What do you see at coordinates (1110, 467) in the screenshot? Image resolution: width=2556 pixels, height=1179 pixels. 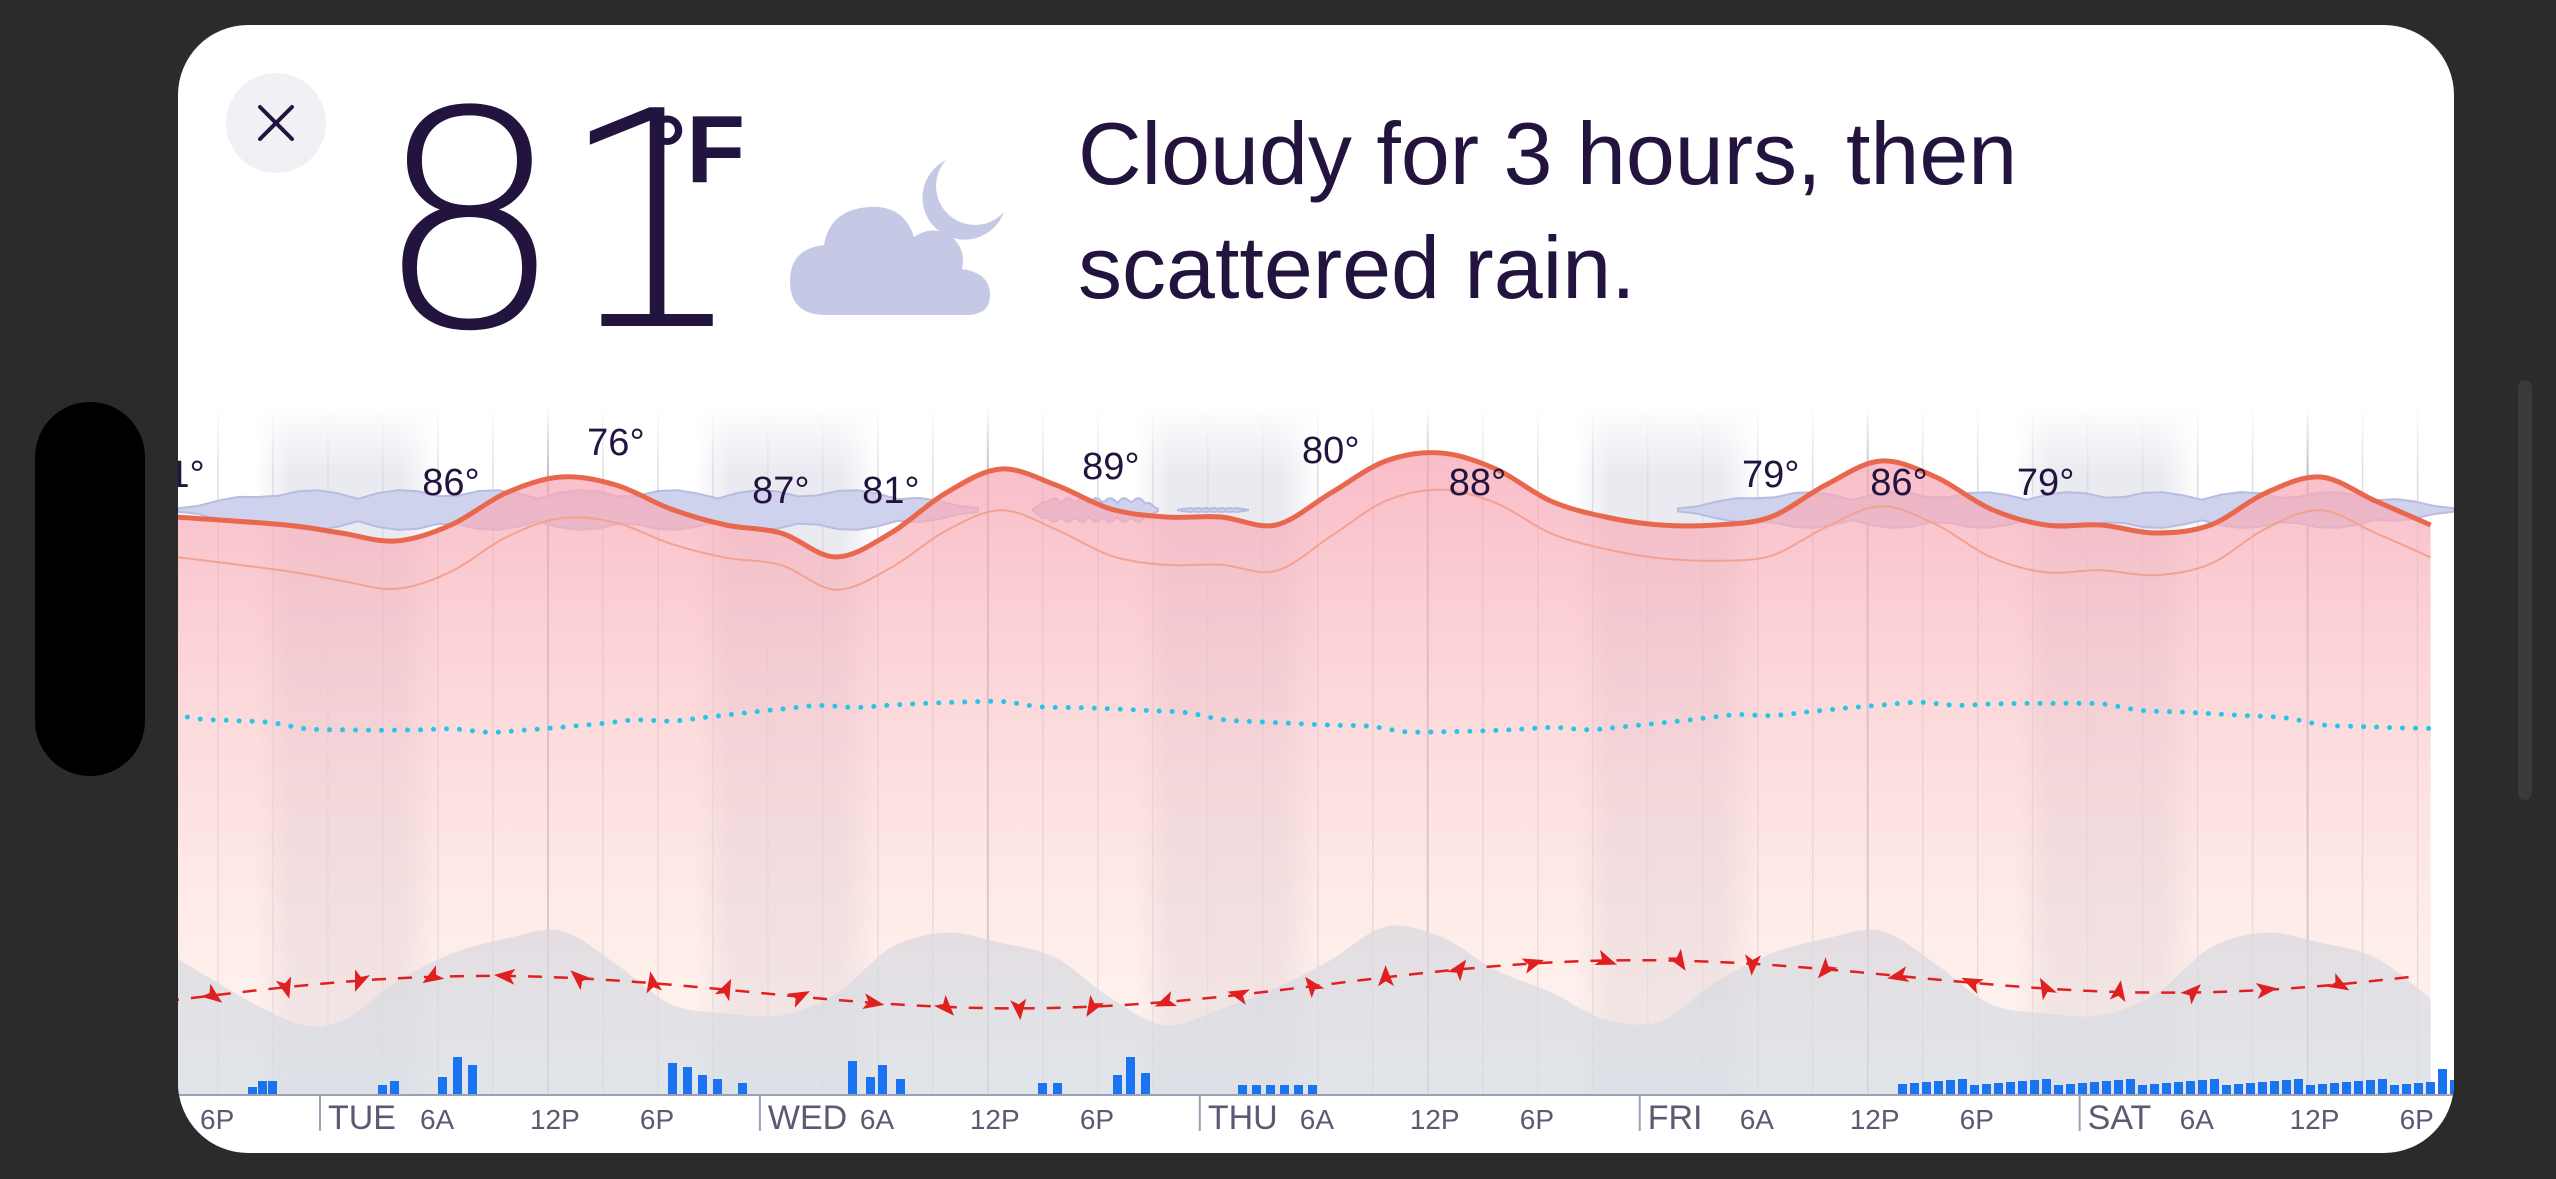 I see `temp-label: 89°` at bounding box center [1110, 467].